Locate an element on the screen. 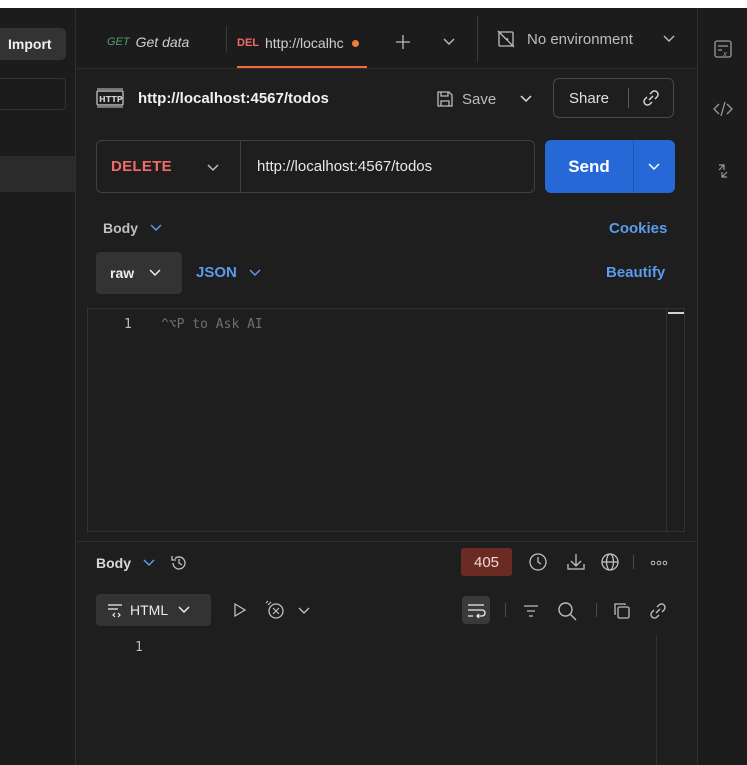 The width and height of the screenshot is (747, 765). language-select: JSON is located at coordinates (228, 272).